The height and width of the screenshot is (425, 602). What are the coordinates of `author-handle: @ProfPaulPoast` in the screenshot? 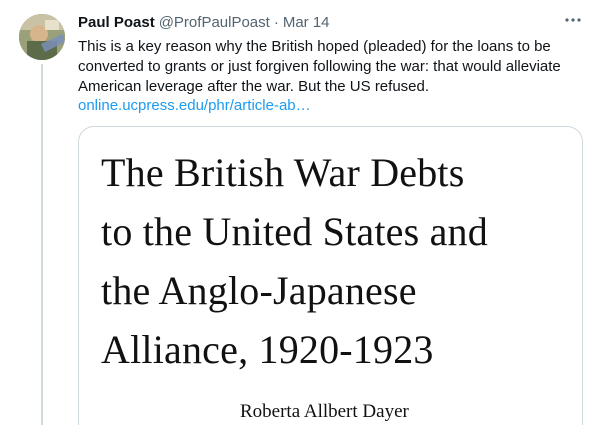 It's located at (214, 22).